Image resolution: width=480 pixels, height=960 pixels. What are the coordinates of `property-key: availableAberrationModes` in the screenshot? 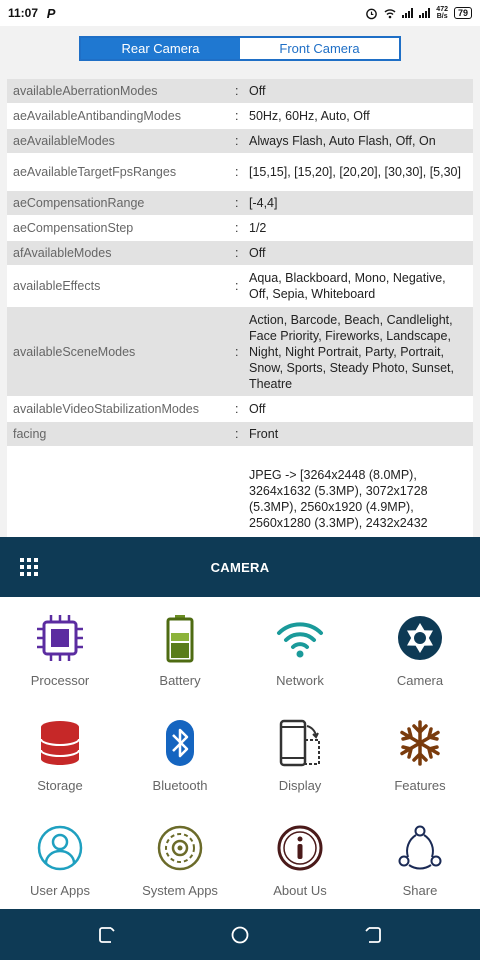 It's located at (85, 91).